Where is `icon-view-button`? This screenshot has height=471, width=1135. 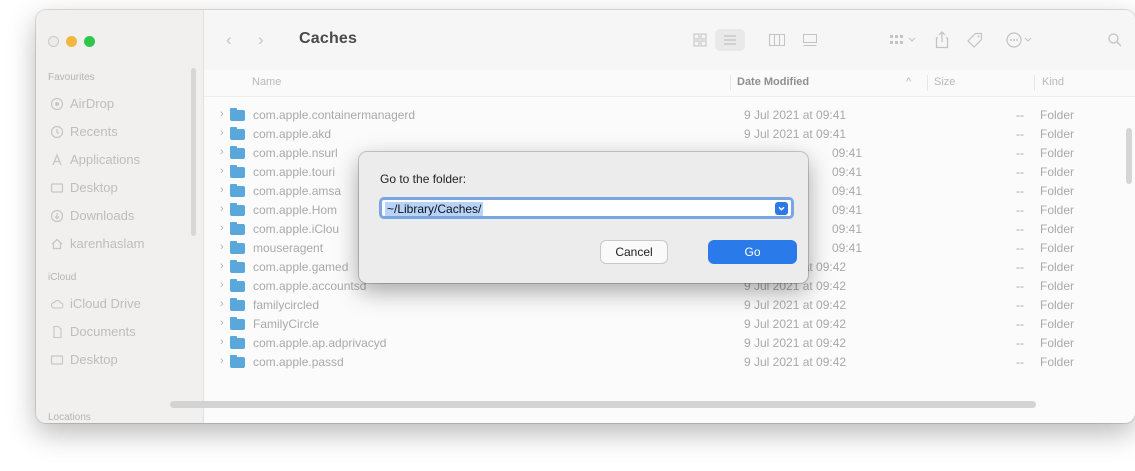 icon-view-button is located at coordinates (700, 40).